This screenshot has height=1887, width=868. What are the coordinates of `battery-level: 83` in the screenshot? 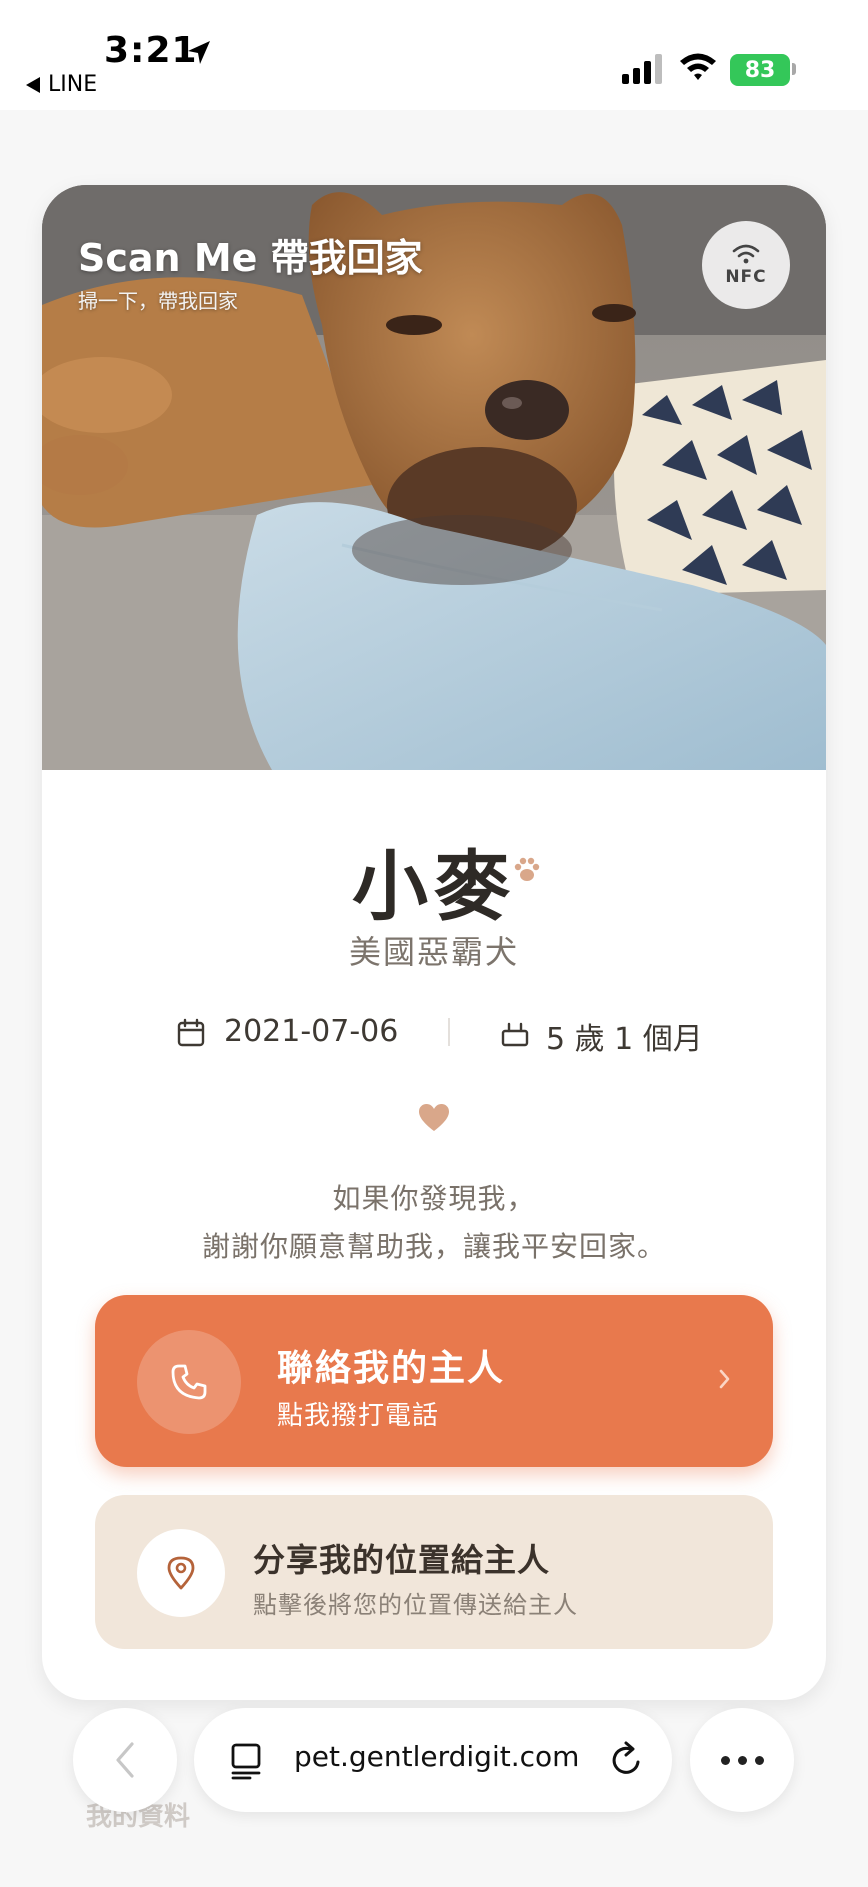 It's located at (760, 70).